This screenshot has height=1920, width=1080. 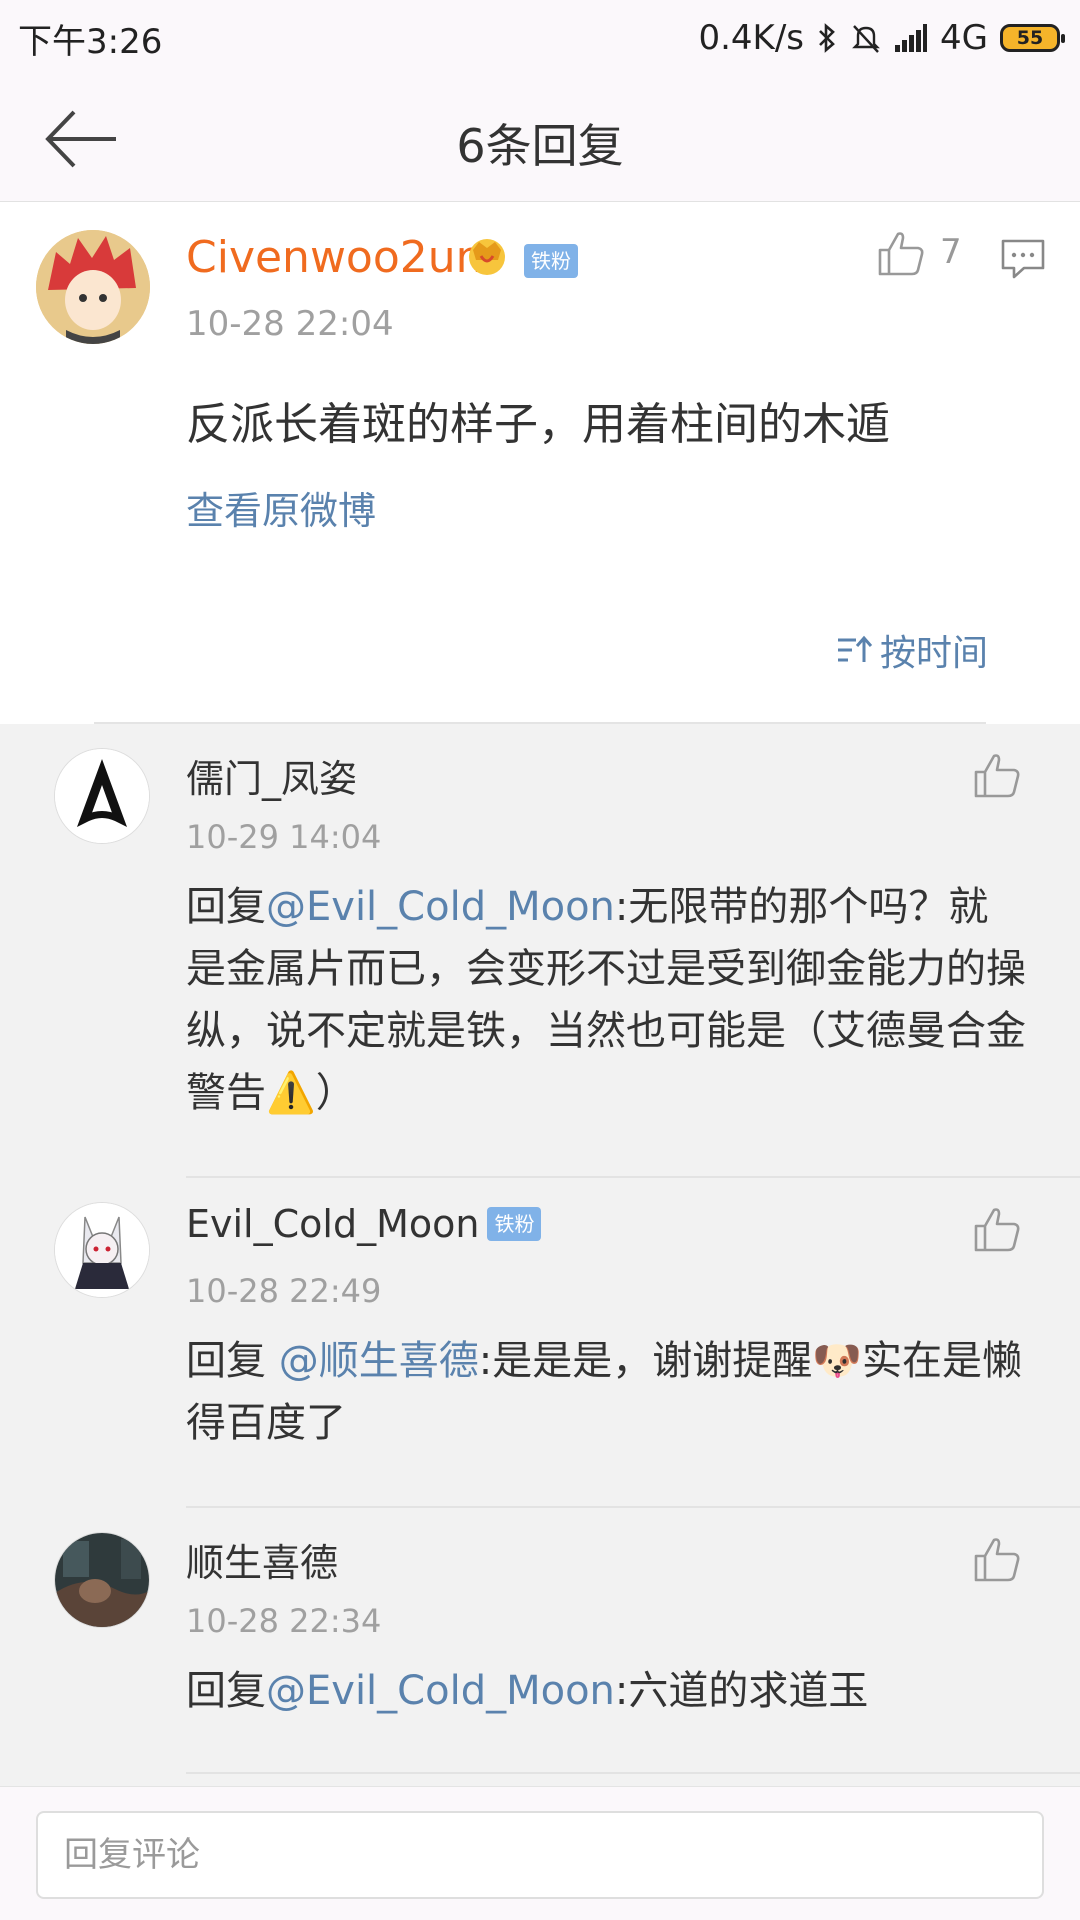 I want to click on battery-level: 55, so click(x=1030, y=38).